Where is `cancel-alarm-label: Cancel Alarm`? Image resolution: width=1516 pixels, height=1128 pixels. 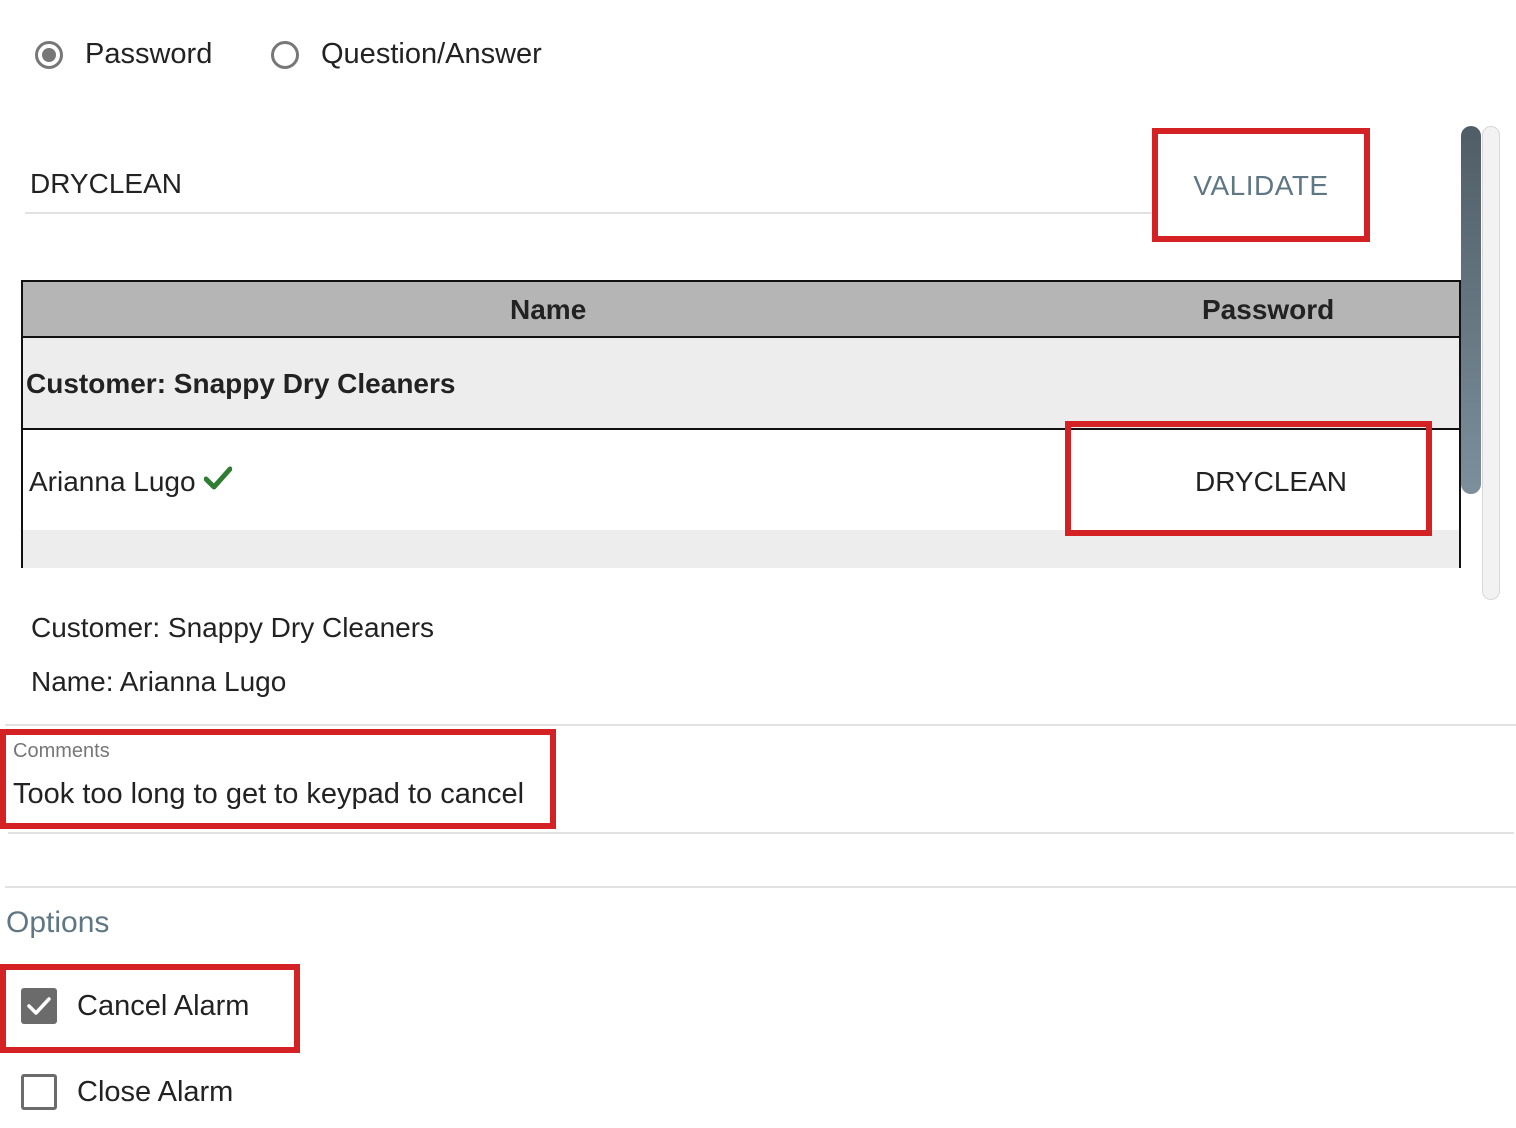
cancel-alarm-label: Cancel Alarm is located at coordinates (163, 1005).